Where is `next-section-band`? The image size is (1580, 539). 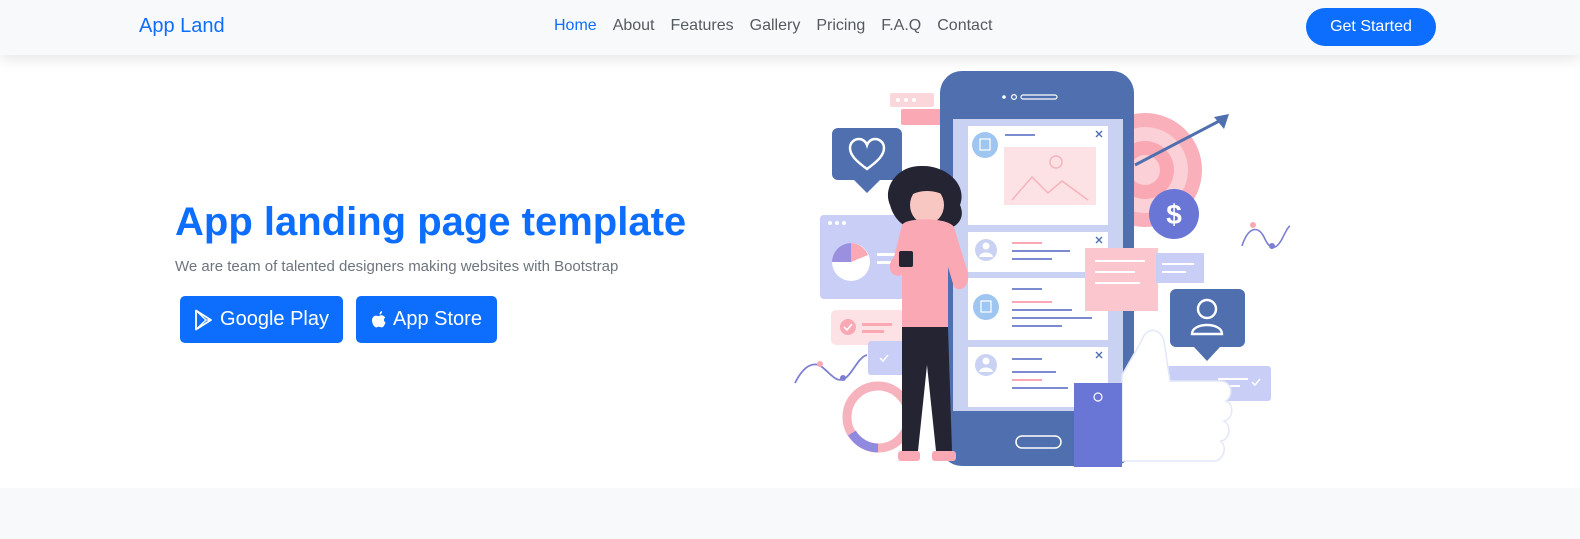
next-section-band is located at coordinates (790, 513).